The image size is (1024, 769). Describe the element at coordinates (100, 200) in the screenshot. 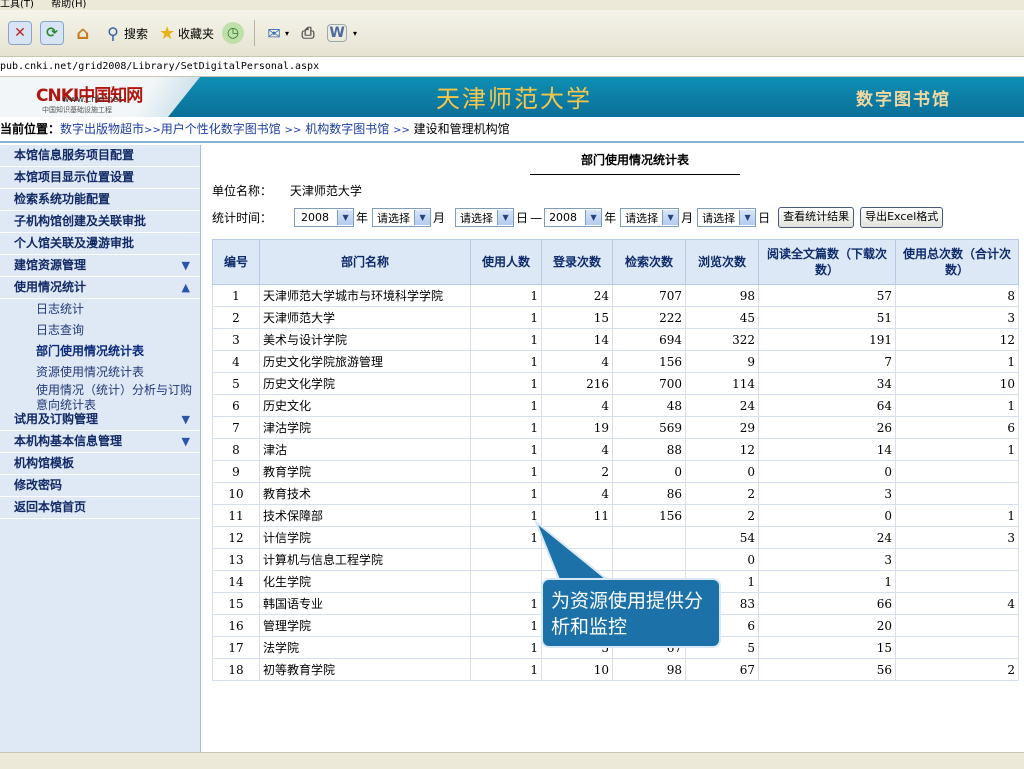

I see `sidebar-item-search-config: 检索系统功能配置` at that location.